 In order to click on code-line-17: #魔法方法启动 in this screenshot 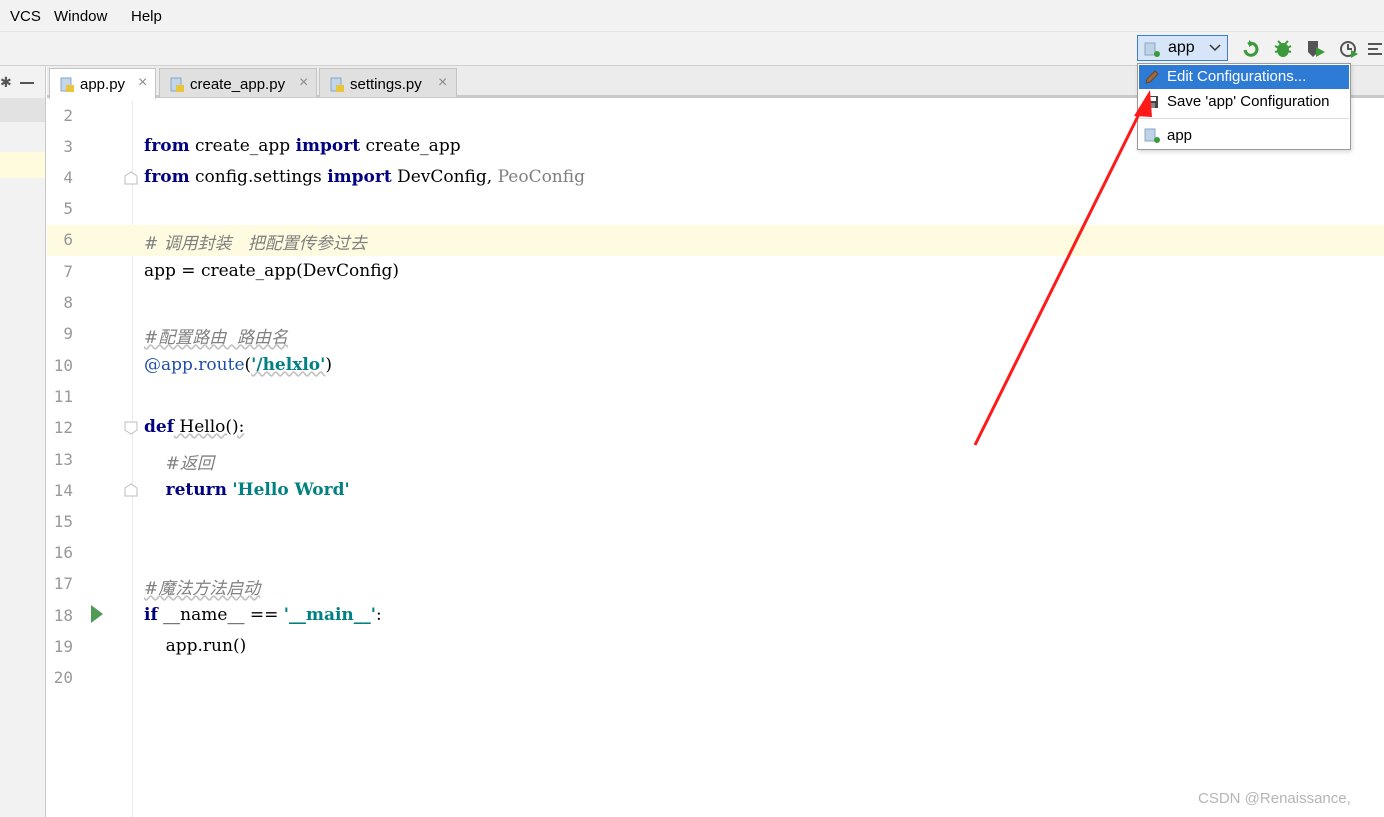, I will do `click(202, 586)`.